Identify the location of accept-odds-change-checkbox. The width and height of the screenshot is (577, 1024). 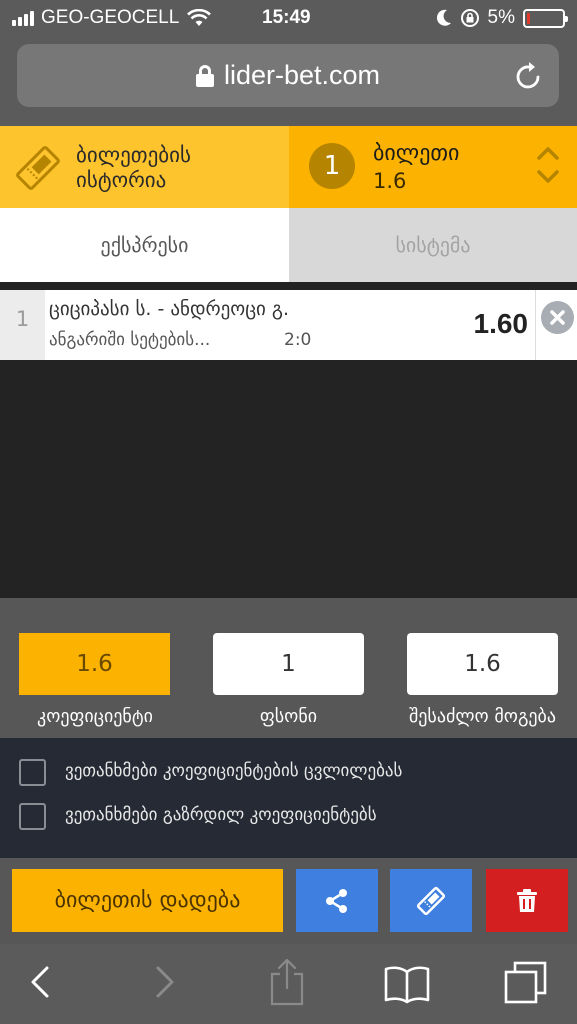
(32, 772).